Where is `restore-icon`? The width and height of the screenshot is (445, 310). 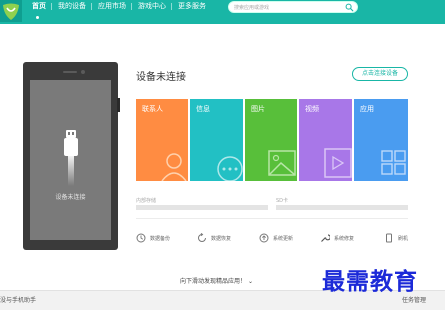
restore-icon is located at coordinates (202, 237).